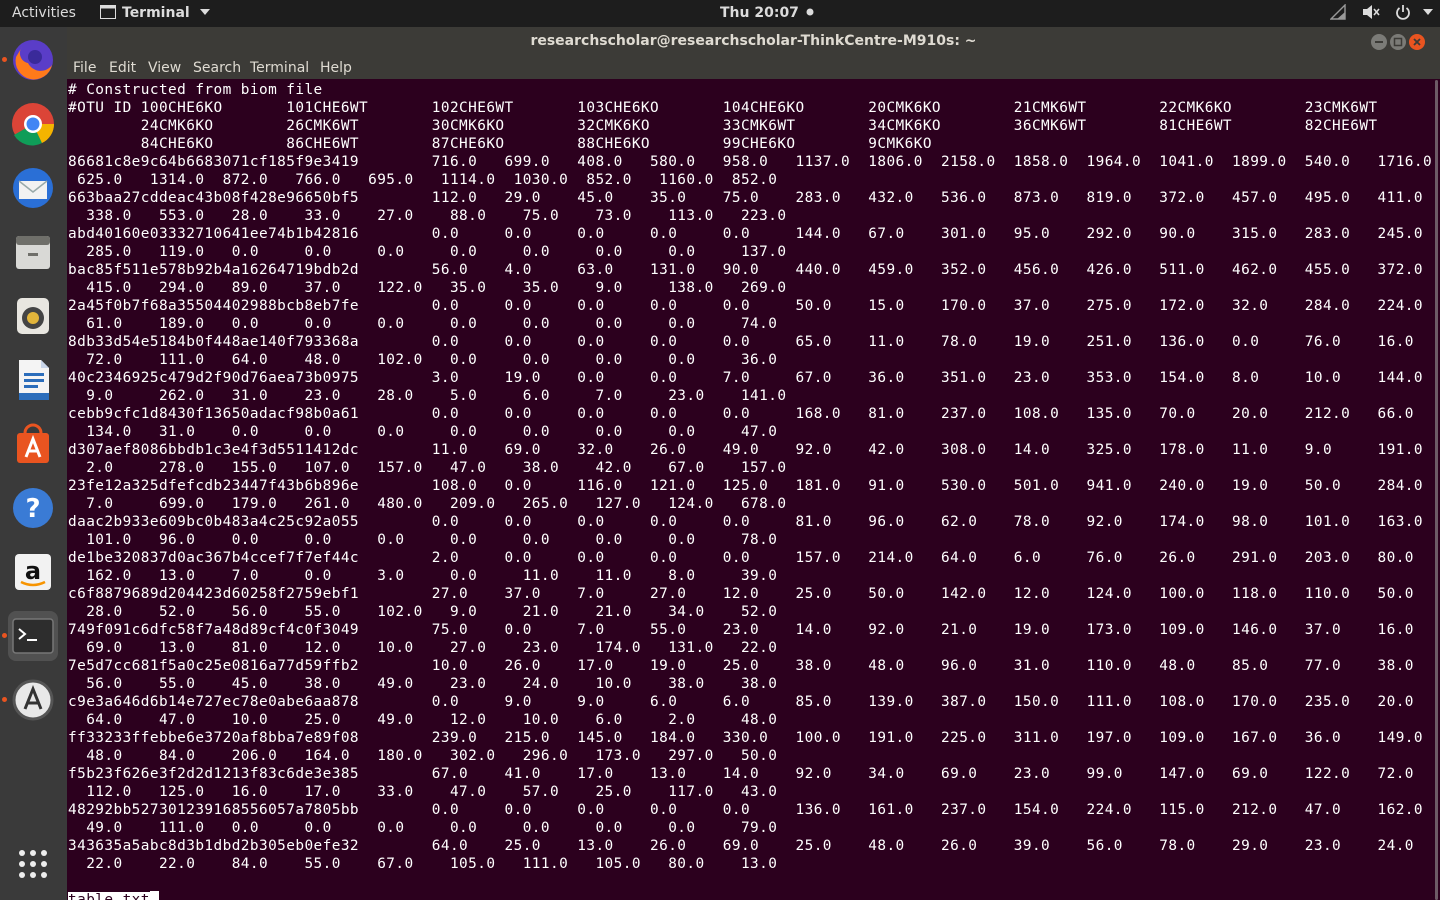  What do you see at coordinates (108, 12) in the screenshot?
I see `terminal-app-icon` at bounding box center [108, 12].